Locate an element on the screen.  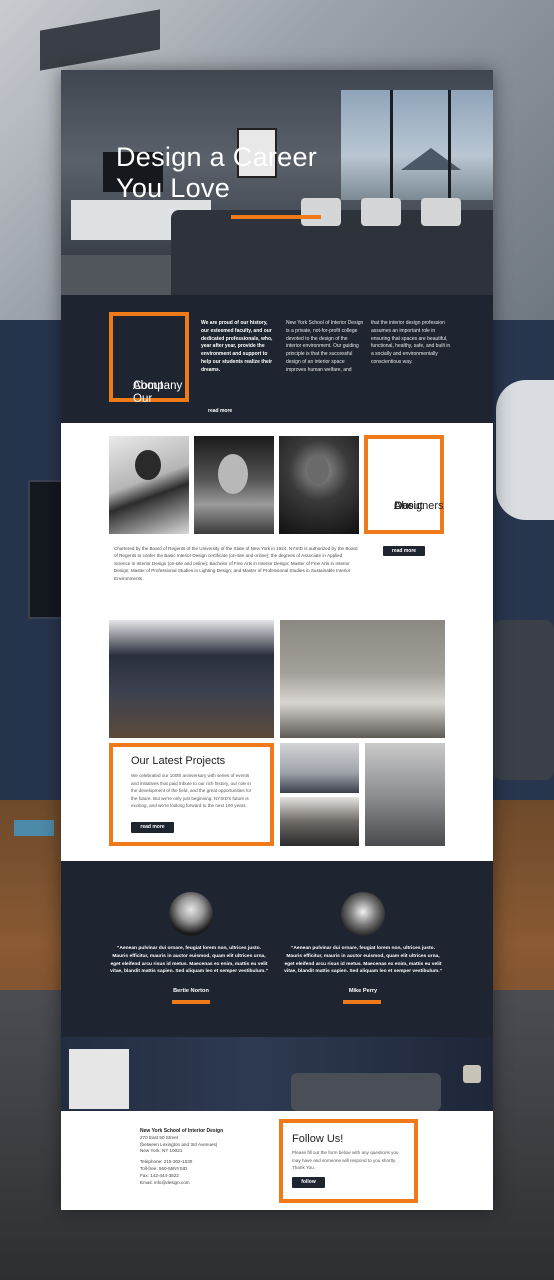
footer-room-photo is located at coordinates (277, 1074).